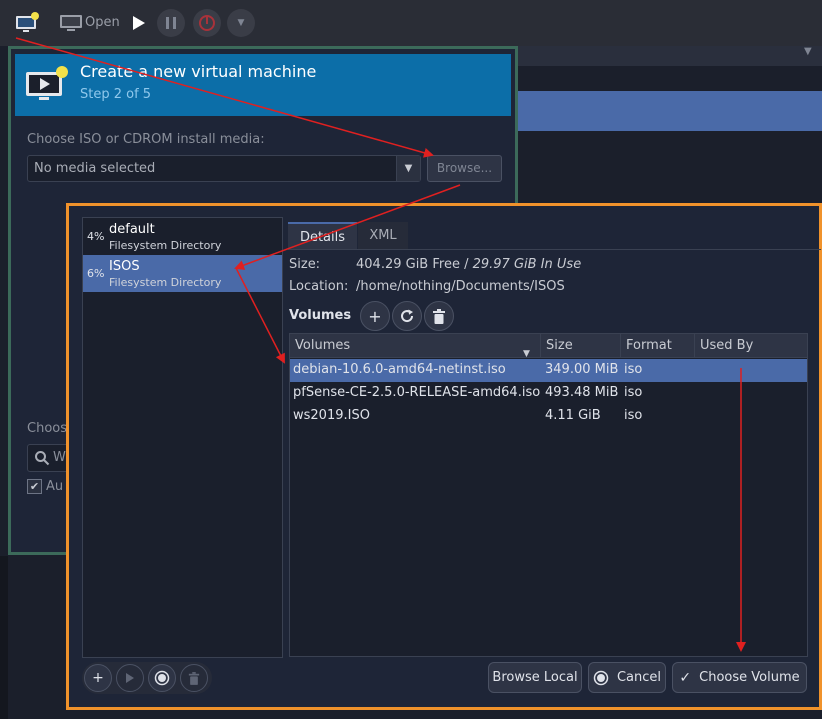  Describe the element at coordinates (415, 346) in the screenshot. I see `column-header-volumes: Volumes ▼` at that location.